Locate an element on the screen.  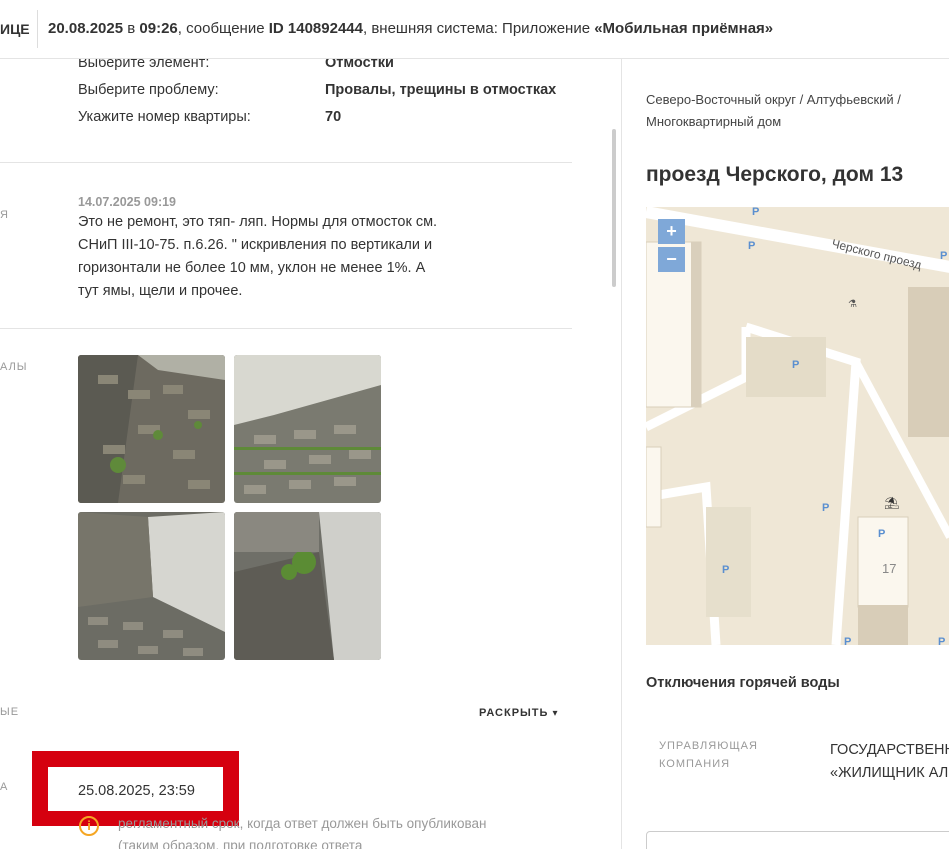
zoom-out-button: − is located at coordinates (671, 259).